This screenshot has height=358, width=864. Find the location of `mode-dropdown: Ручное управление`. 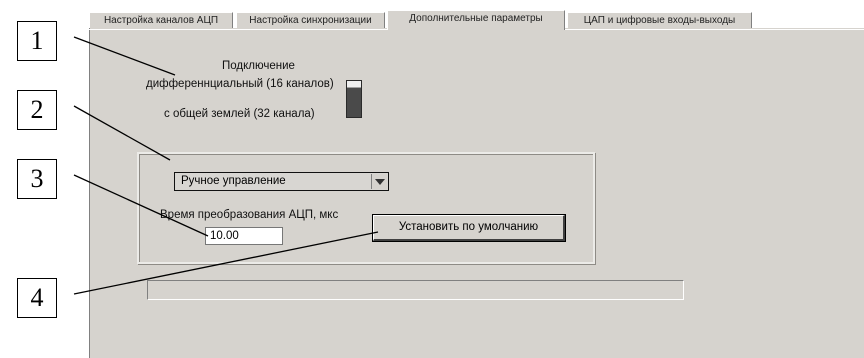

mode-dropdown: Ручное управление is located at coordinates (281, 181).